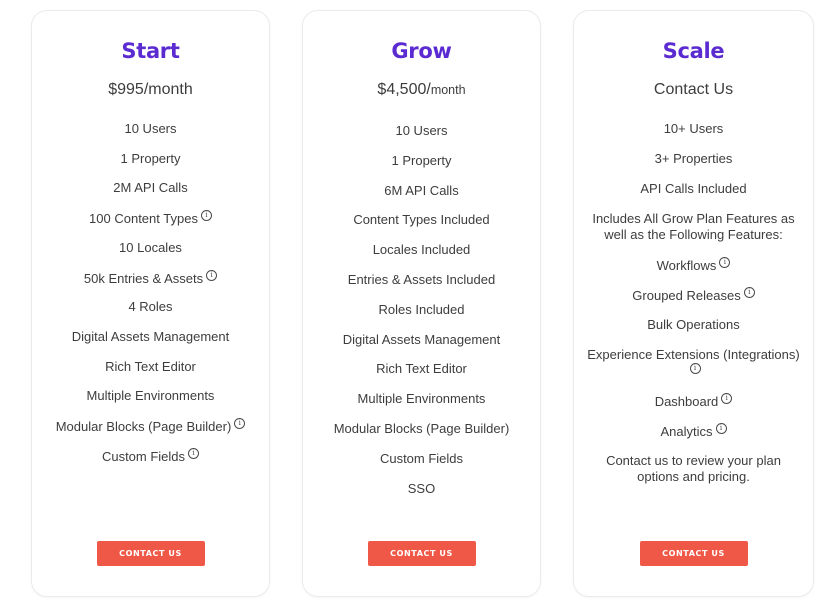 This screenshot has width=831, height=604. I want to click on feature-item: Locales Included, so click(421, 250).